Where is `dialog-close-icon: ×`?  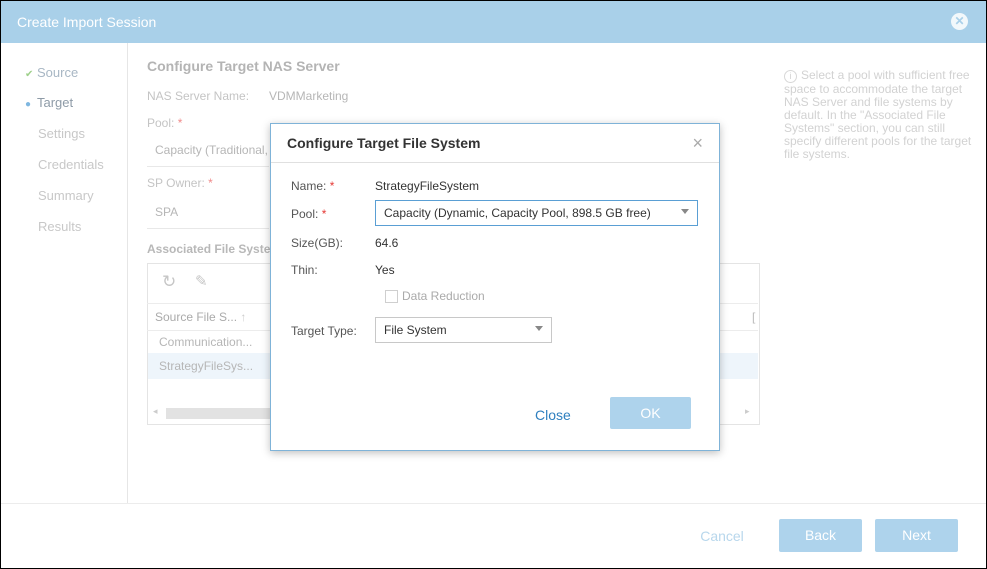 dialog-close-icon: × is located at coordinates (697, 143).